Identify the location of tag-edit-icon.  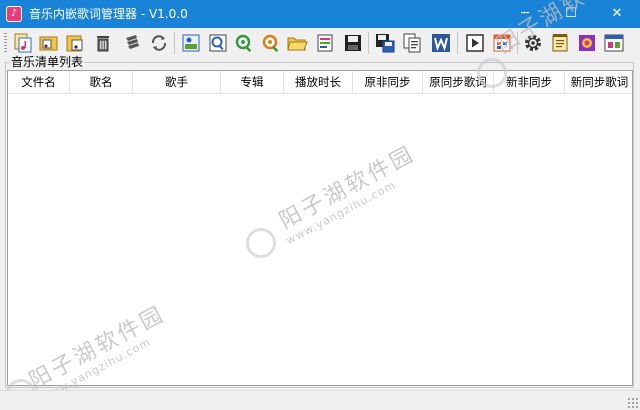
(191, 43).